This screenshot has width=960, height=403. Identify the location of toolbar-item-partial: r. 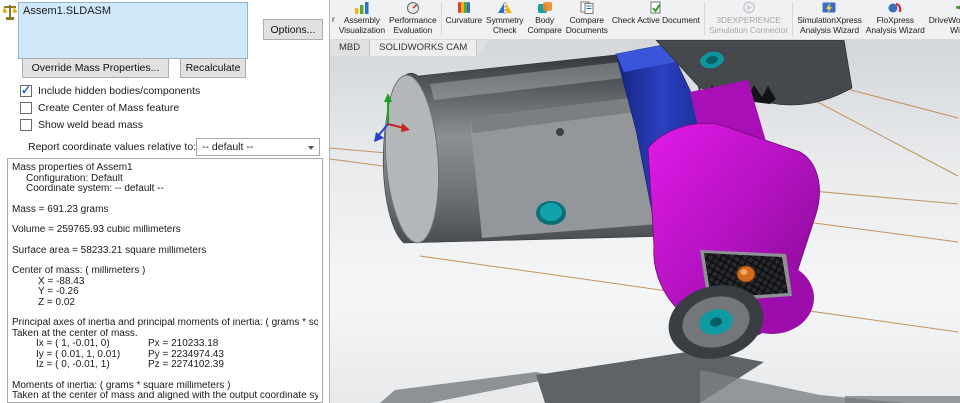
(333, 13).